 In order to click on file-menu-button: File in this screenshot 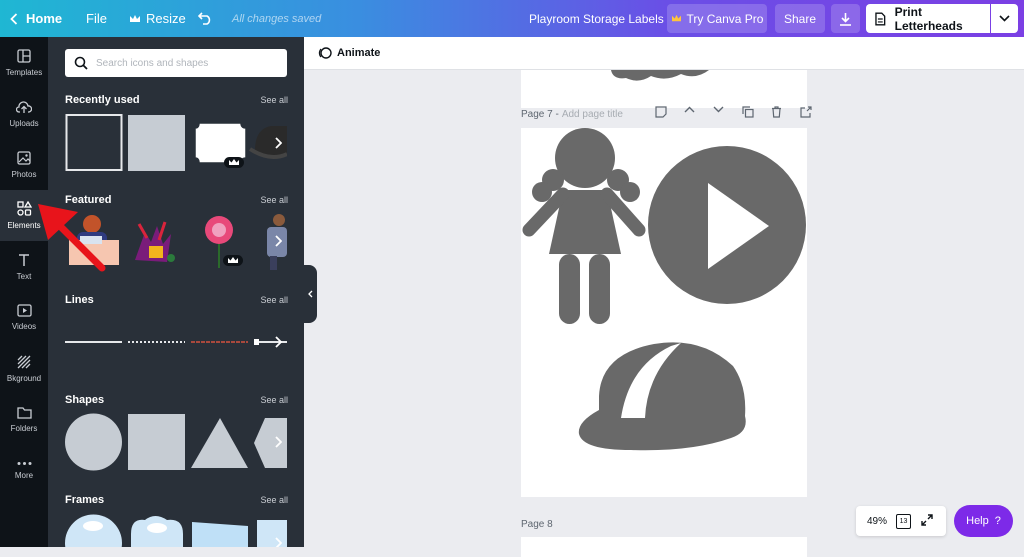, I will do `click(96, 18)`.